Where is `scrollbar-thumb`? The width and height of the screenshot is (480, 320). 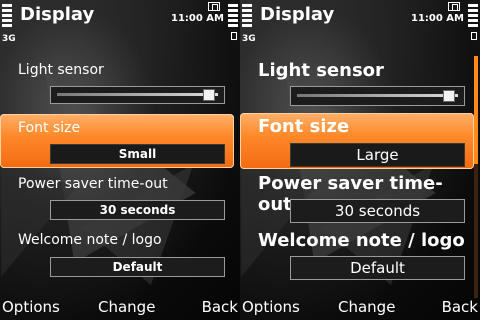
scrollbar-thumb is located at coordinates (476, 110).